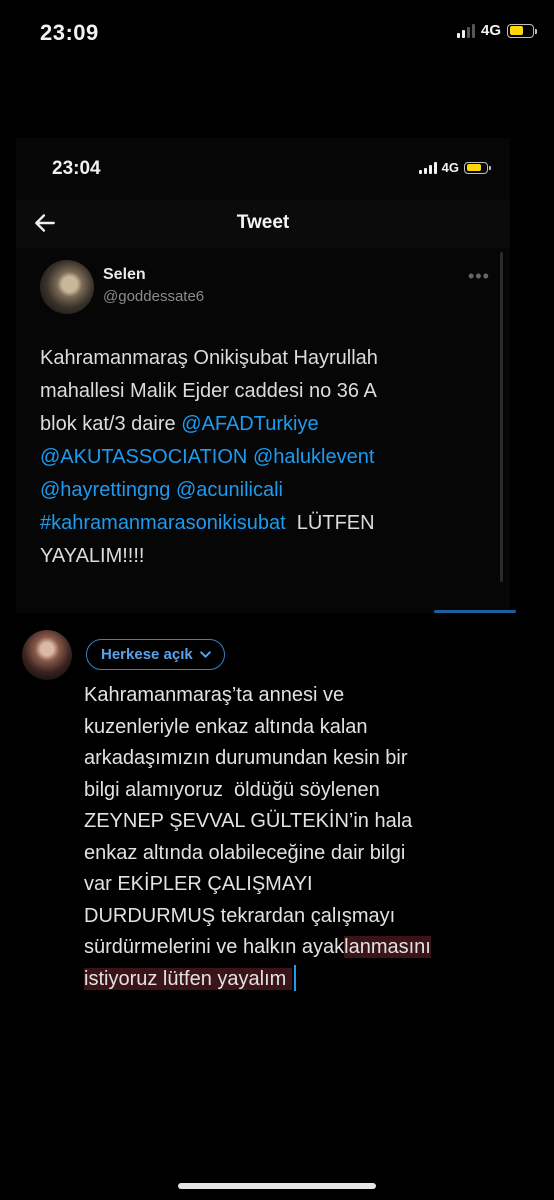 This screenshot has height=1200, width=554. I want to click on inner-cellular-signal-icon, so click(427, 167).